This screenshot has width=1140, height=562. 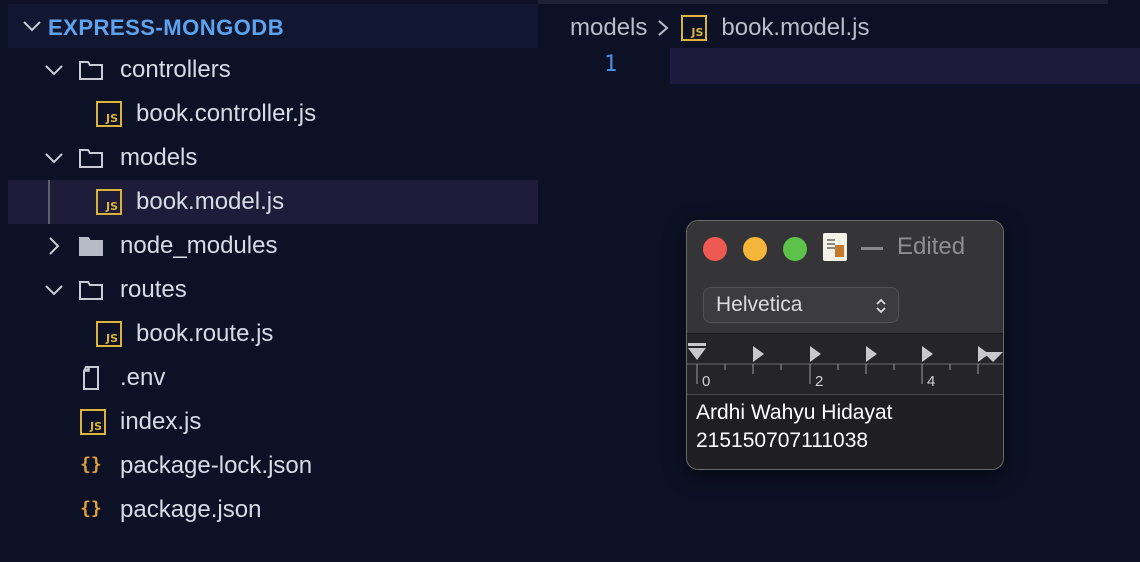 What do you see at coordinates (795, 249) in the screenshot?
I see `zoom-button` at bounding box center [795, 249].